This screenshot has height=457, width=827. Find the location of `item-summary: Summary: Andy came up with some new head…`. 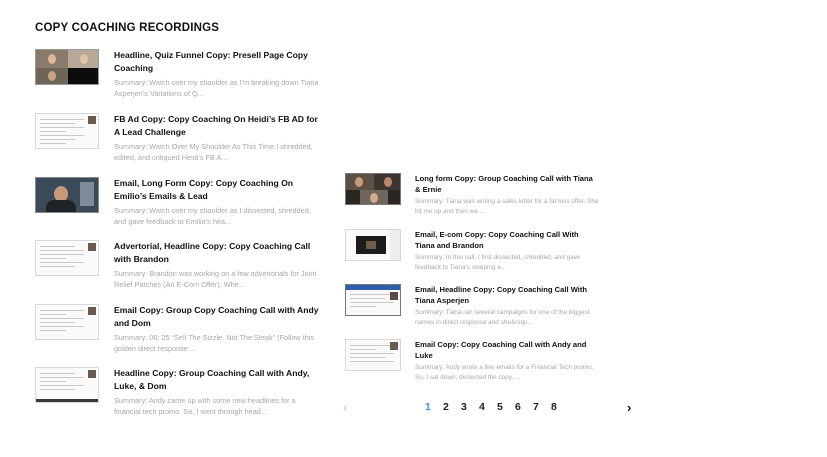

item-summary: Summary: Andy came up with some new head… is located at coordinates (205, 406).